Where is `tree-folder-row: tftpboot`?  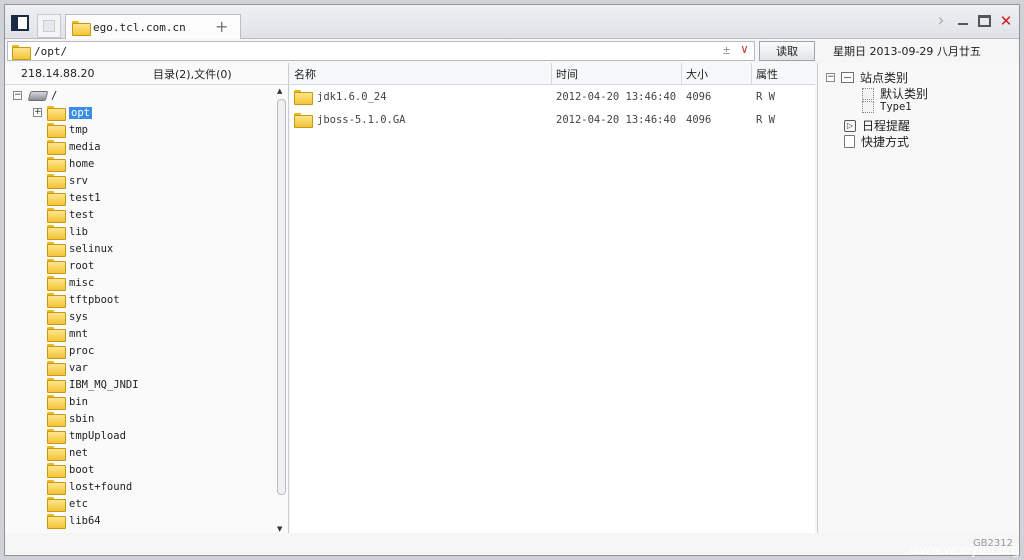
tree-folder-row: tftpboot is located at coordinates (146, 299).